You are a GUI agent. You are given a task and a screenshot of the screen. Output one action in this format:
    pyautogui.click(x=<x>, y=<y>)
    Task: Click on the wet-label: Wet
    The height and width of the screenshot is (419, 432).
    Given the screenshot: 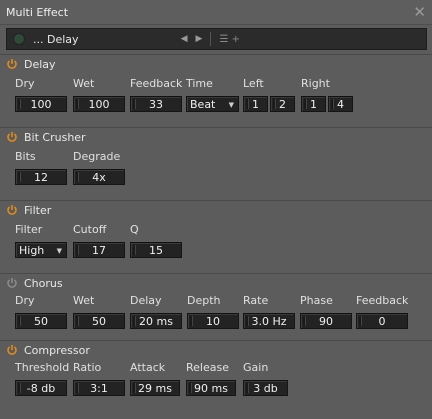 What is the action you would take?
    pyautogui.click(x=84, y=83)
    